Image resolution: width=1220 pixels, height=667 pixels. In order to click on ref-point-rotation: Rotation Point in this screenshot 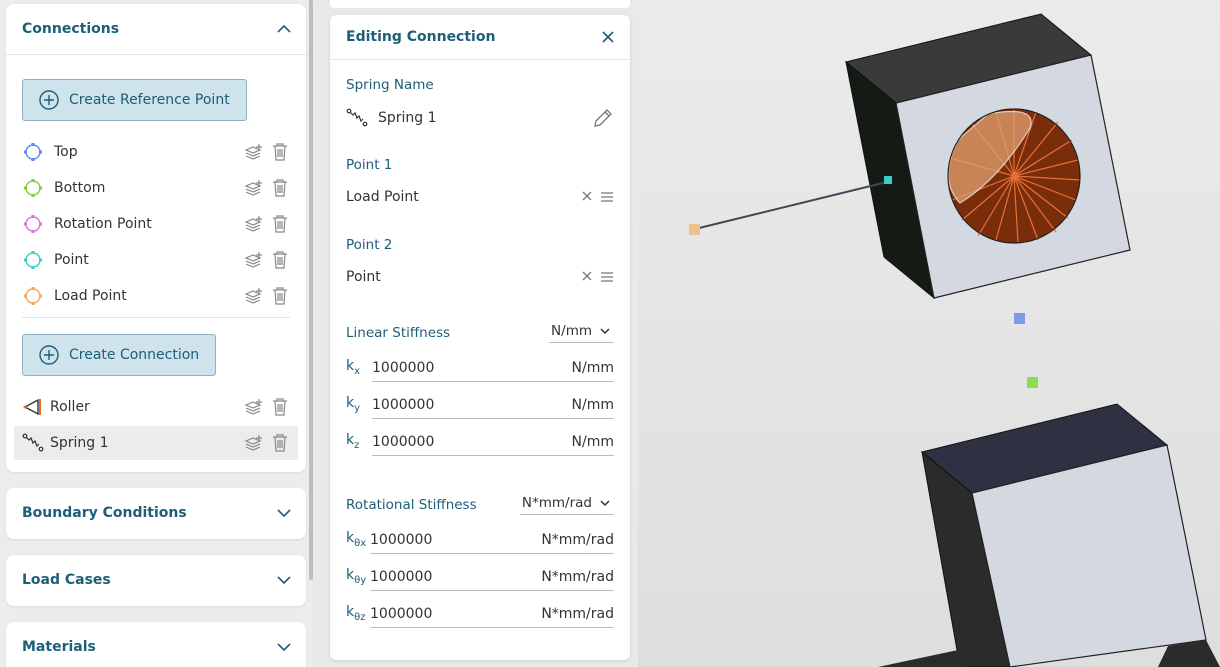, I will do `click(156, 224)`.